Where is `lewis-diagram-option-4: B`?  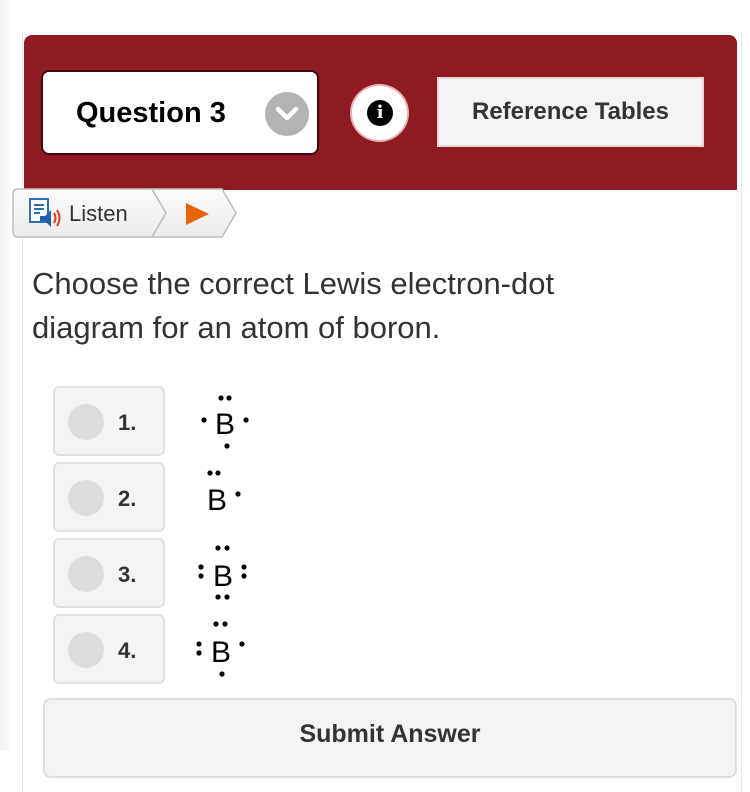 lewis-diagram-option-4: B is located at coordinates (220, 649).